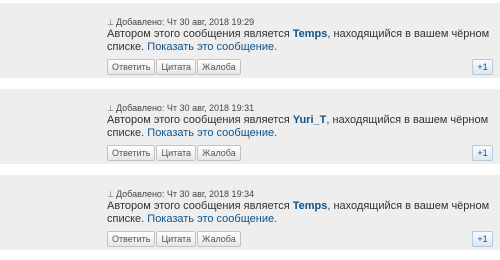 The width and height of the screenshot is (500, 260). Describe the element at coordinates (310, 120) in the screenshot. I see `author-link: Yuri_T` at that location.